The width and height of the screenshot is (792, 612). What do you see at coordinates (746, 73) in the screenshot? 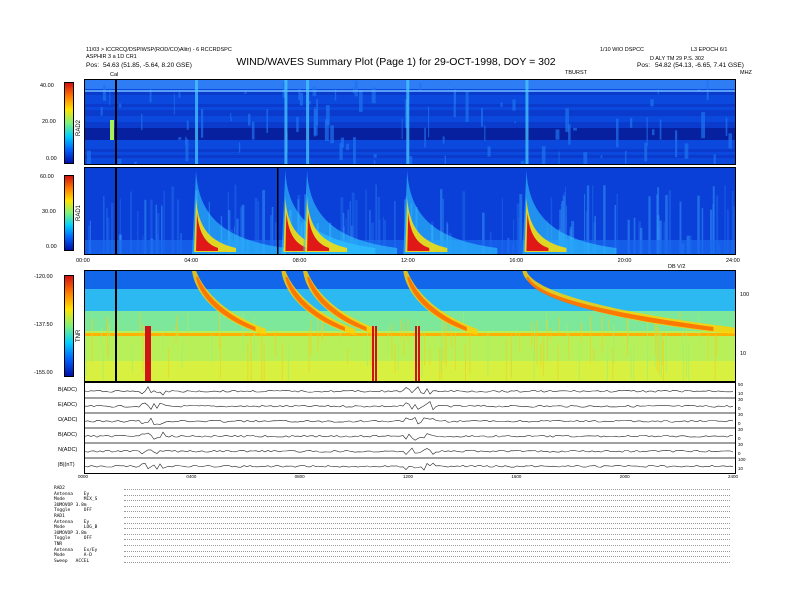
I see `mhz-label: MHZ` at bounding box center [746, 73].